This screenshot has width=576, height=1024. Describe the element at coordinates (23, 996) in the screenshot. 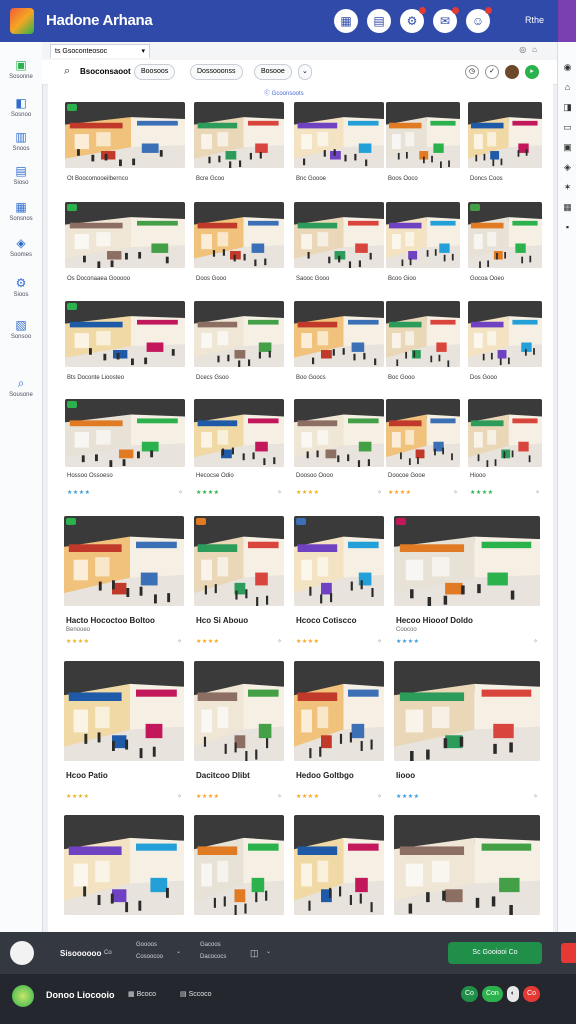

I see `footer-logo` at that location.